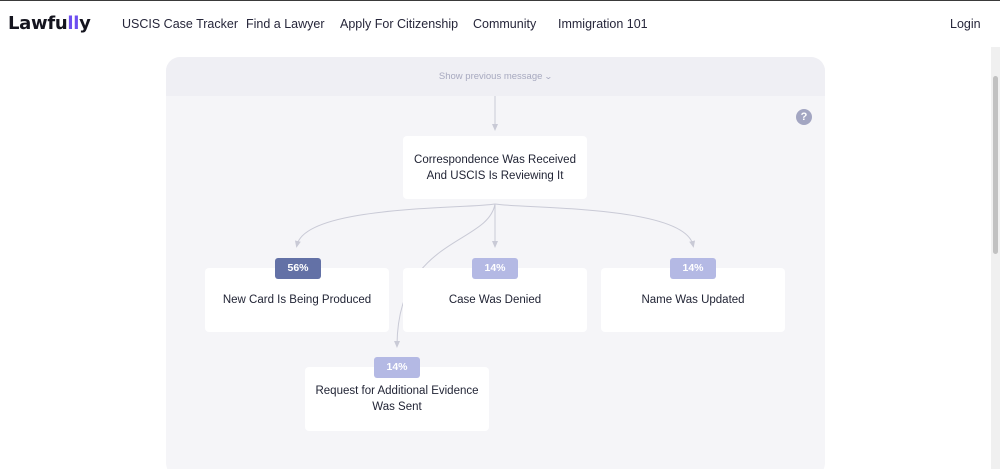 This screenshot has width=1000, height=469. Describe the element at coordinates (995, 165) in the screenshot. I see `scrollbar-thumb` at that location.